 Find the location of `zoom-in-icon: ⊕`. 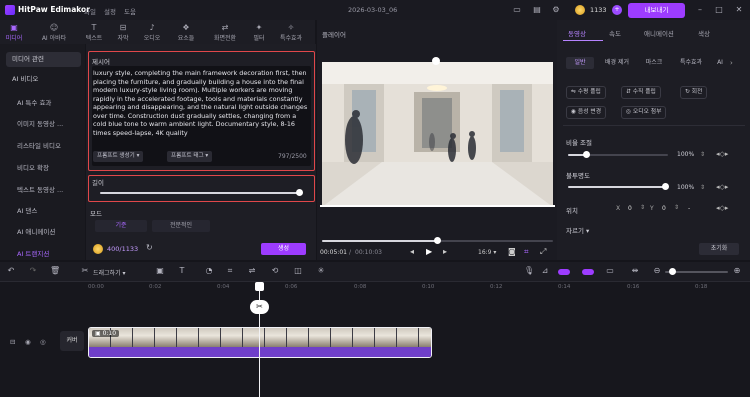

zoom-in-icon: ⊕ is located at coordinates (737, 271).